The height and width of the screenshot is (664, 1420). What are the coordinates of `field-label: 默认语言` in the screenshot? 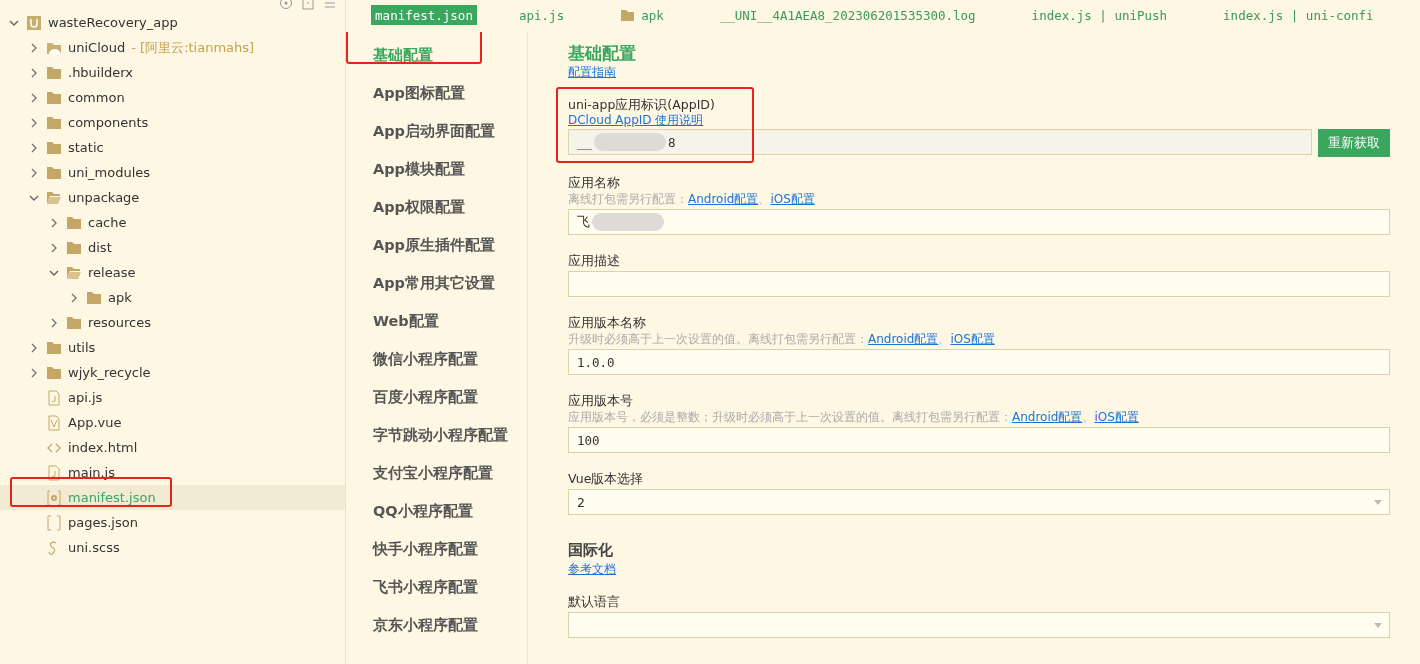 It's located at (594, 602).